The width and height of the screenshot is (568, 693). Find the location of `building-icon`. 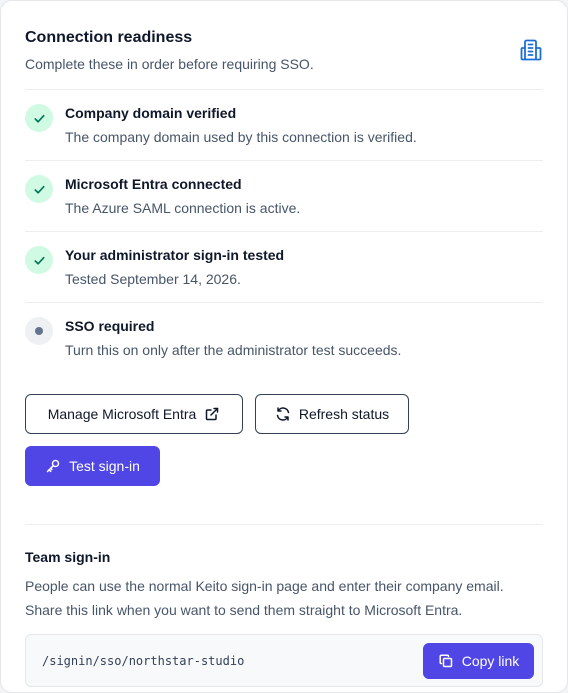

building-icon is located at coordinates (531, 50).